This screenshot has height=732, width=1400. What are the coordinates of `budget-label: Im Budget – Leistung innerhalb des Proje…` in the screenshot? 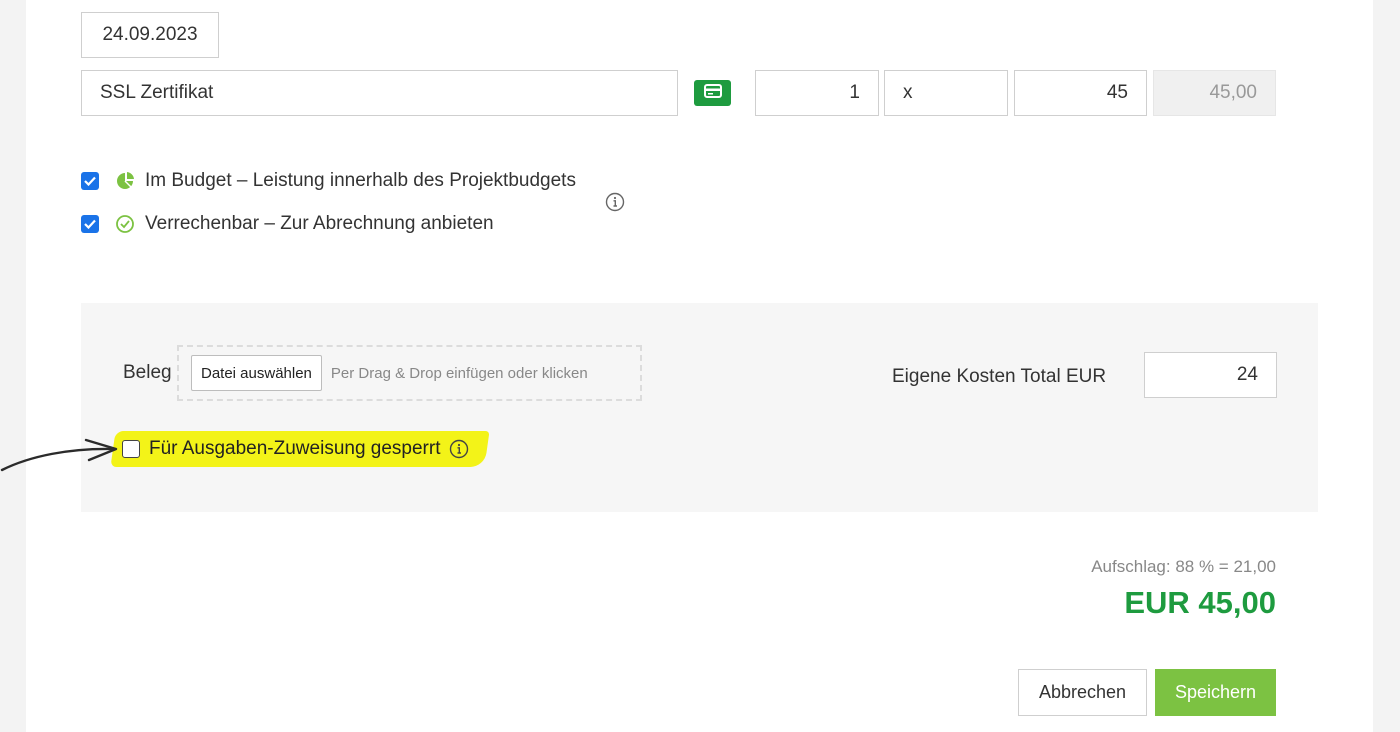 It's located at (360, 180).